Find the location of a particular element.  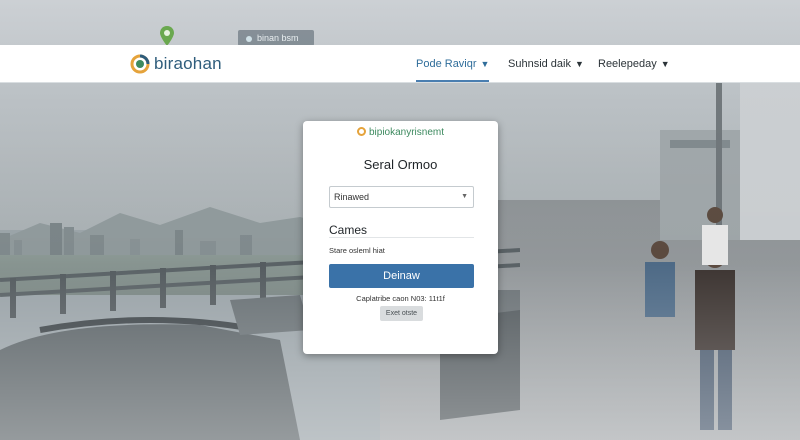

select-value: Rinawed is located at coordinates (352, 197).